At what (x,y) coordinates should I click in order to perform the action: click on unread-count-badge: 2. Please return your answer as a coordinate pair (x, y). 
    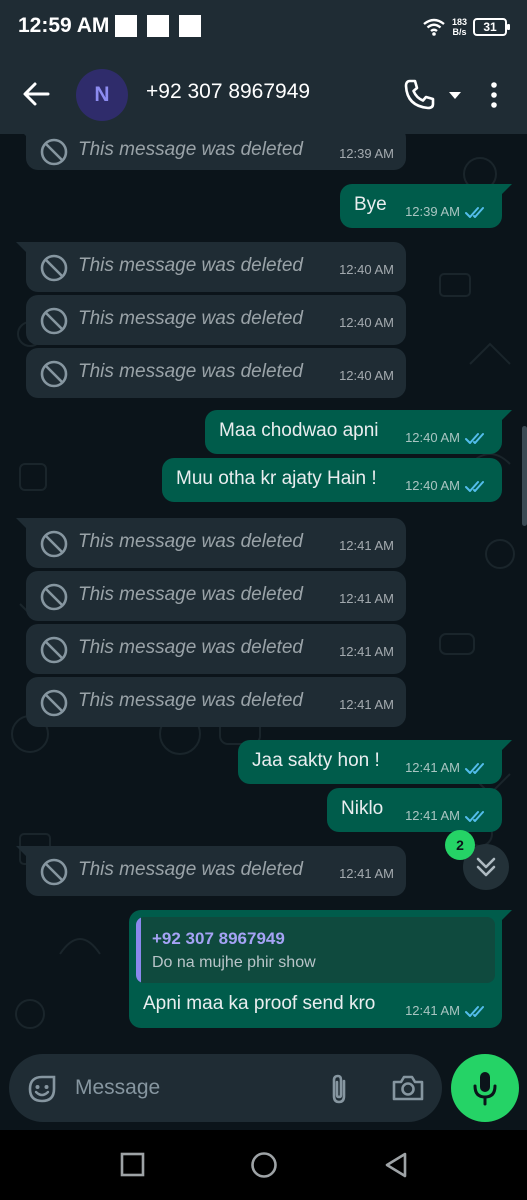
    Looking at the image, I should click on (460, 845).